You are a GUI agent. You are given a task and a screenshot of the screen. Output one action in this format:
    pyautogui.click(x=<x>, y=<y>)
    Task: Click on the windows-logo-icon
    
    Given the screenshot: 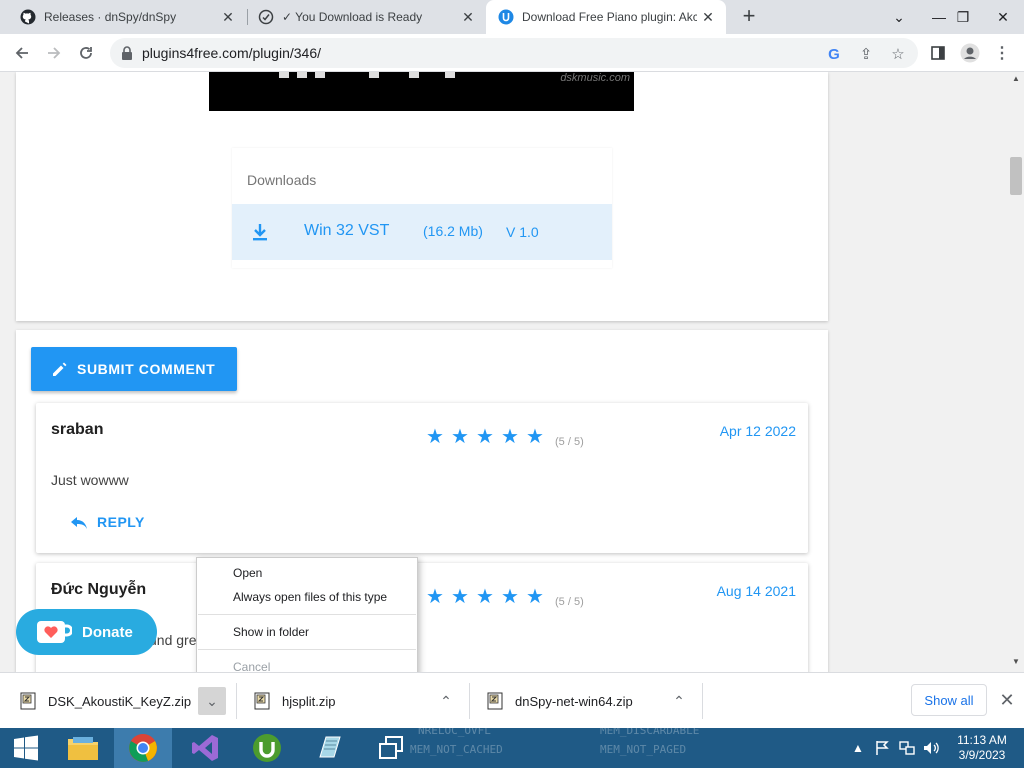 What is the action you would take?
    pyautogui.click(x=26, y=748)
    